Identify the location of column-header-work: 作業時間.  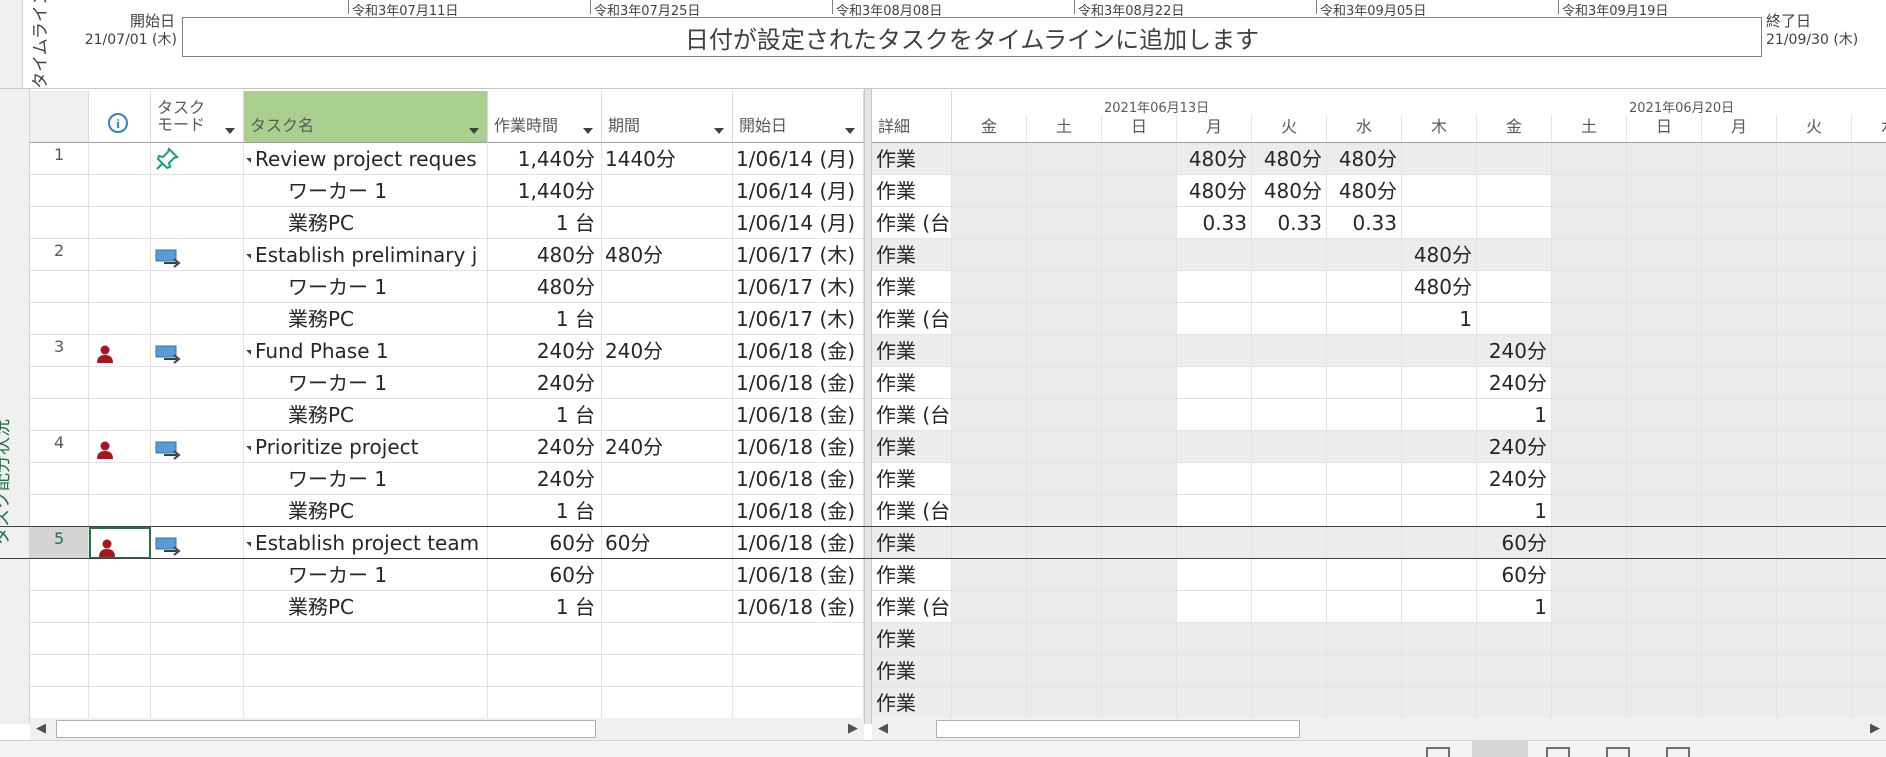
(545, 117).